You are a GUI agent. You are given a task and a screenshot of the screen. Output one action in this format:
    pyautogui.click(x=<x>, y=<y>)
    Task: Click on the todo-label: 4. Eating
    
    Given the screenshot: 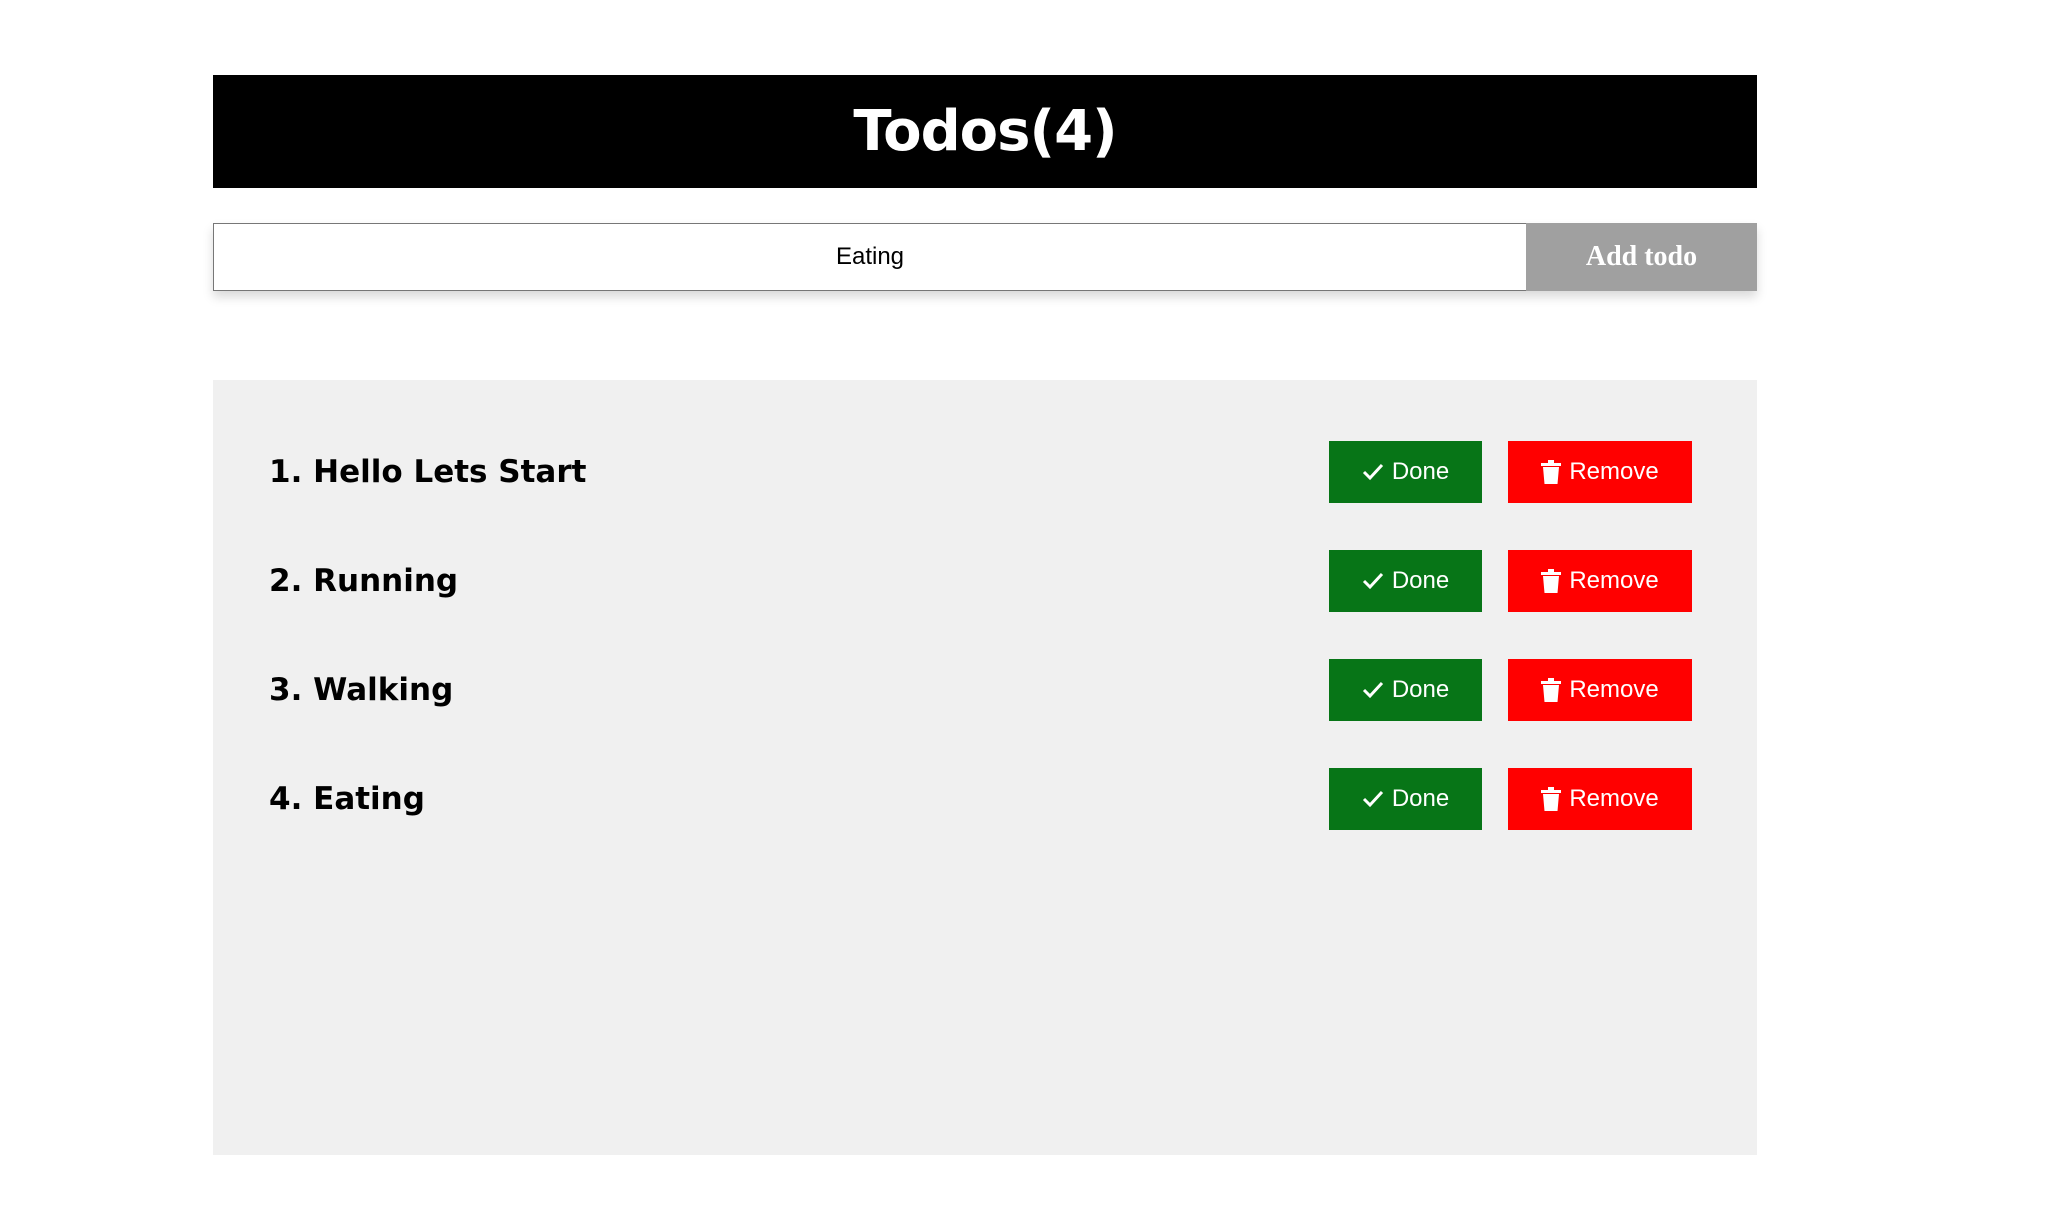 What is the action you would take?
    pyautogui.click(x=347, y=799)
    